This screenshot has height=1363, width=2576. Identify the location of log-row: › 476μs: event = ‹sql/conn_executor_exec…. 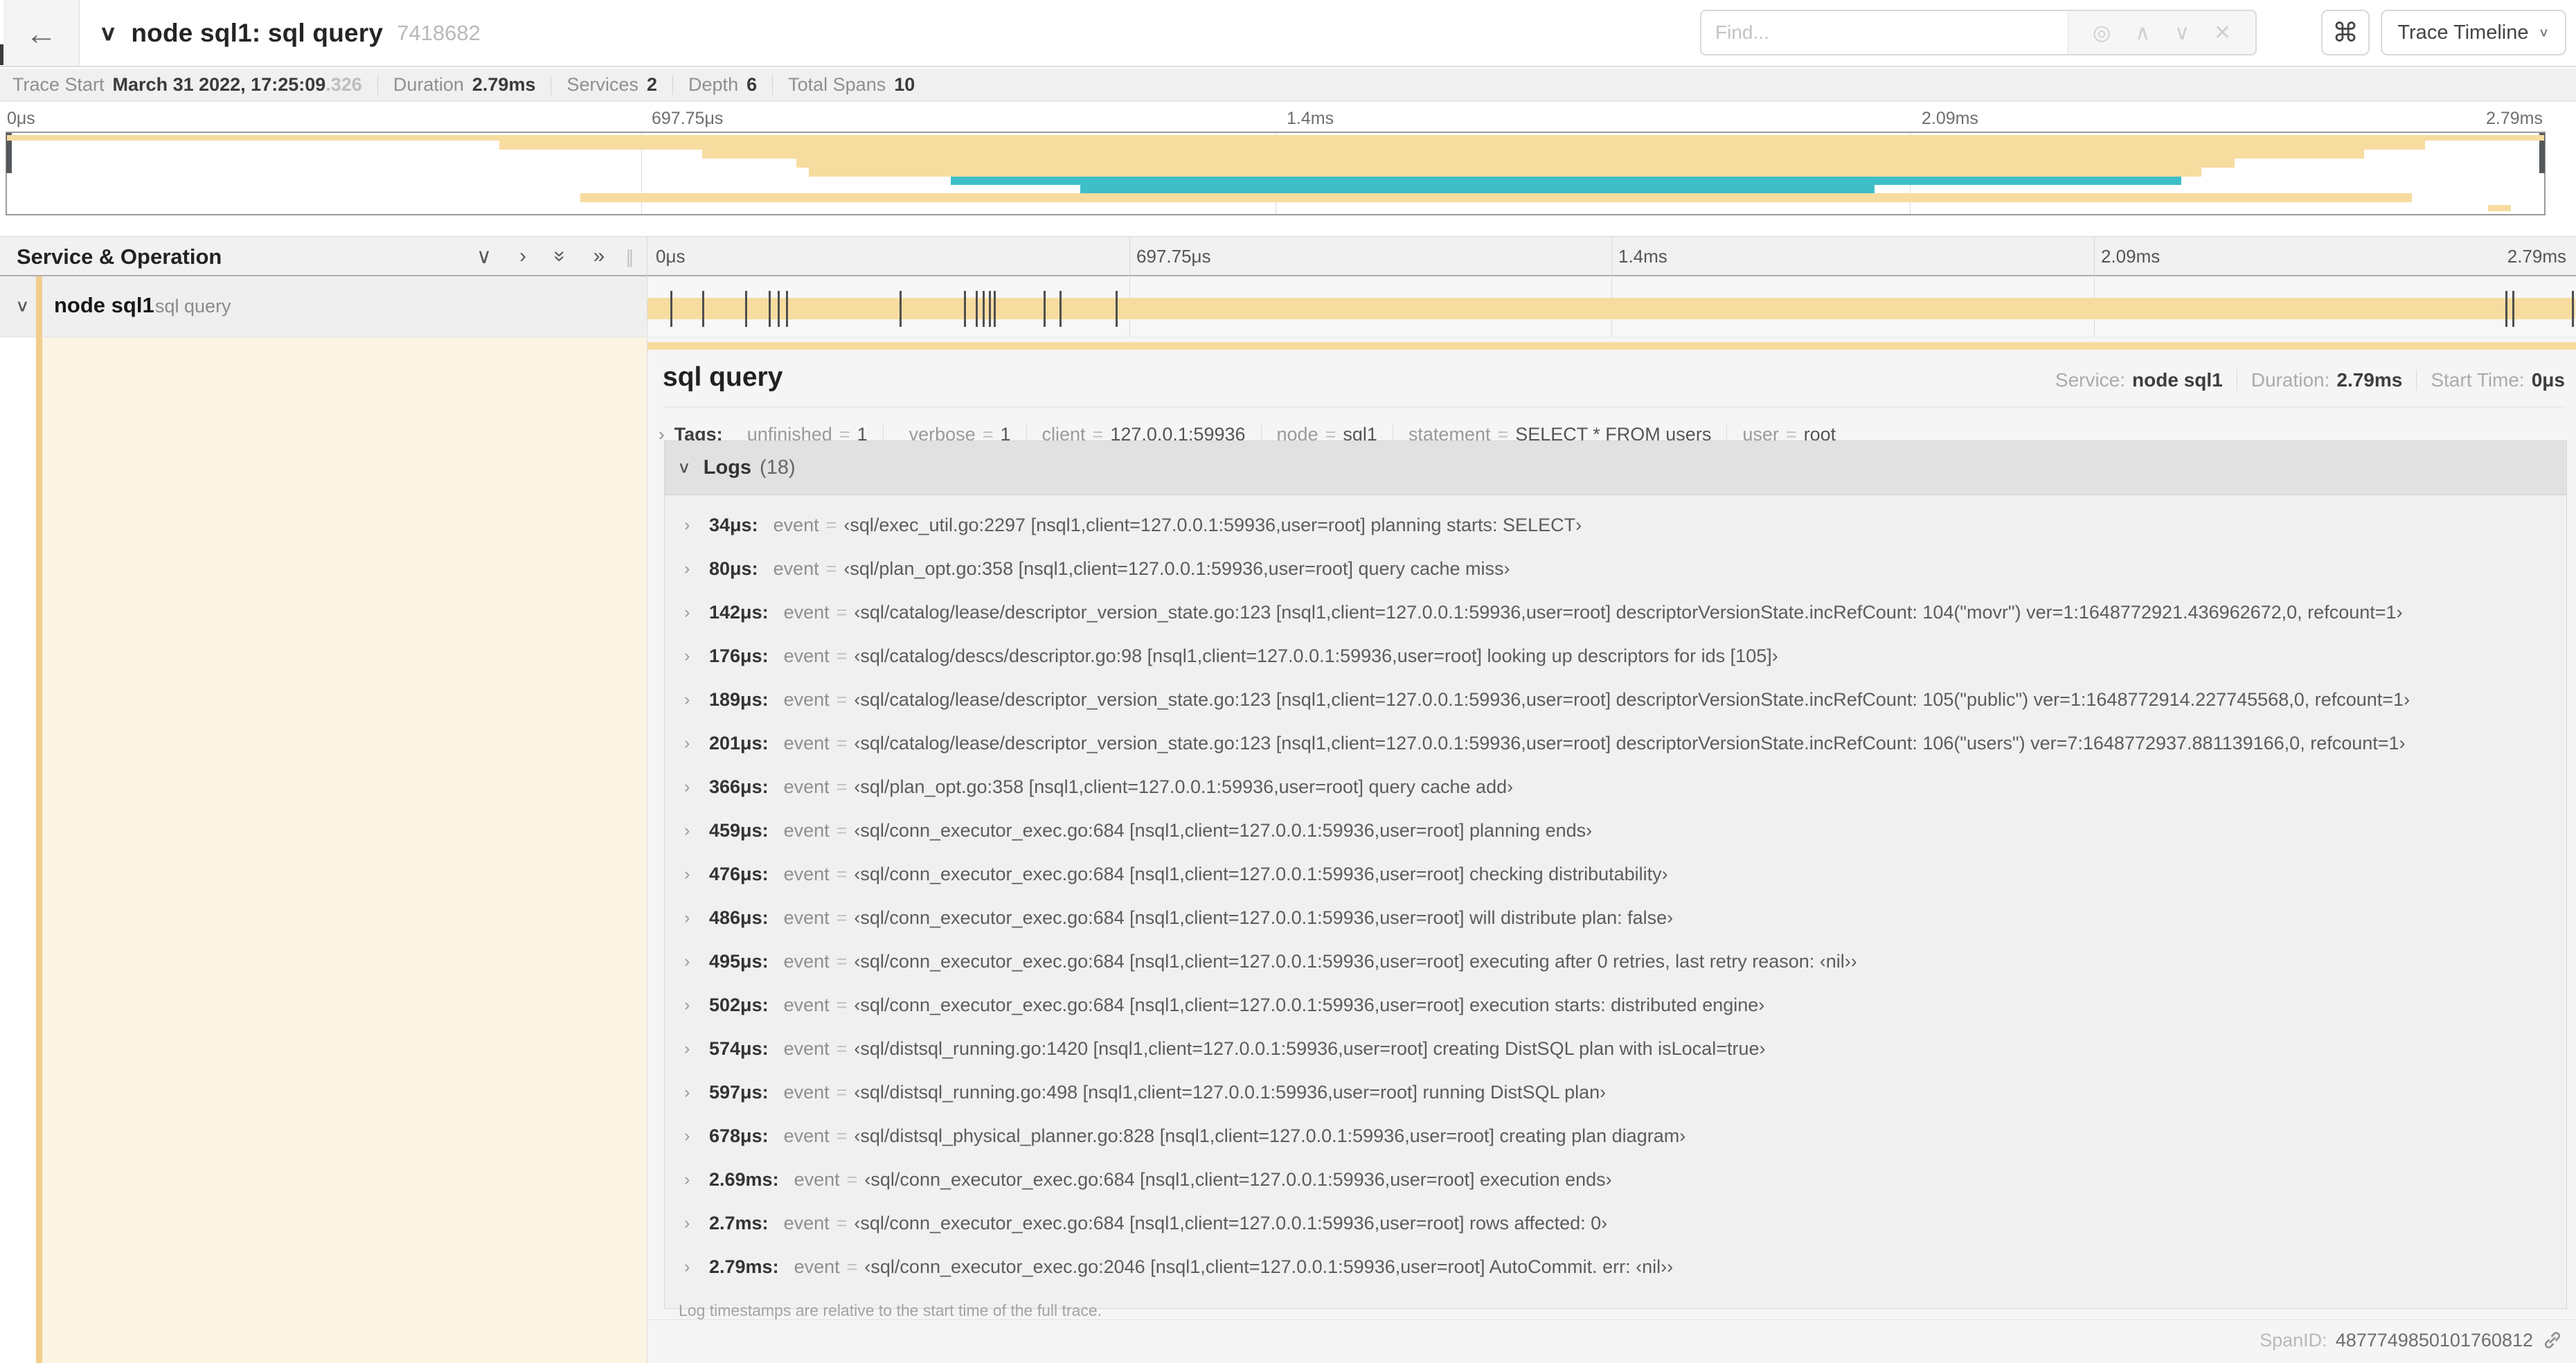
(1615, 874).